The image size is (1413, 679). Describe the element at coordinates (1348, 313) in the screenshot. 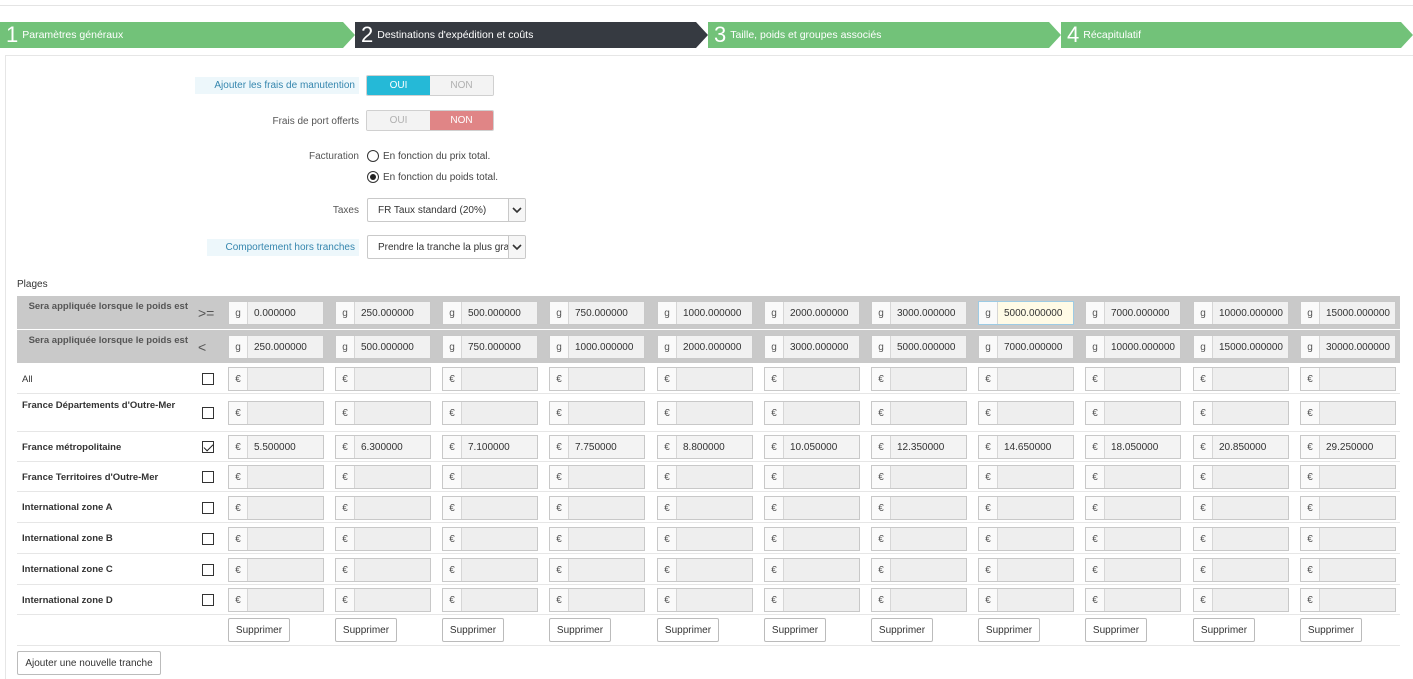

I see `range-from-input: g 15000.000000` at that location.